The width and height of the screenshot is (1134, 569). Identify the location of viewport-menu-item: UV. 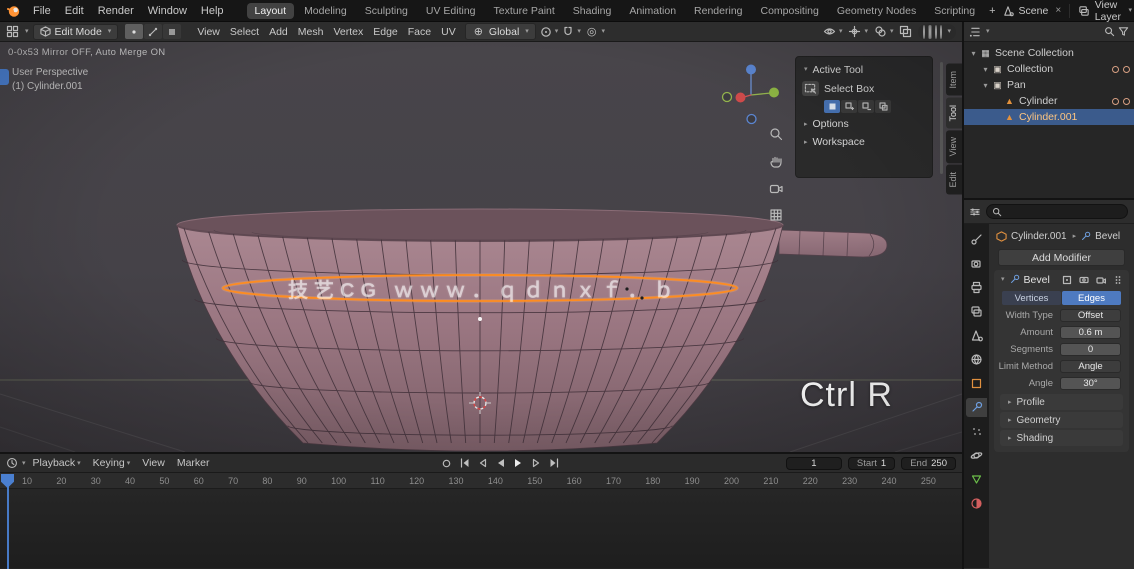
(448, 32).